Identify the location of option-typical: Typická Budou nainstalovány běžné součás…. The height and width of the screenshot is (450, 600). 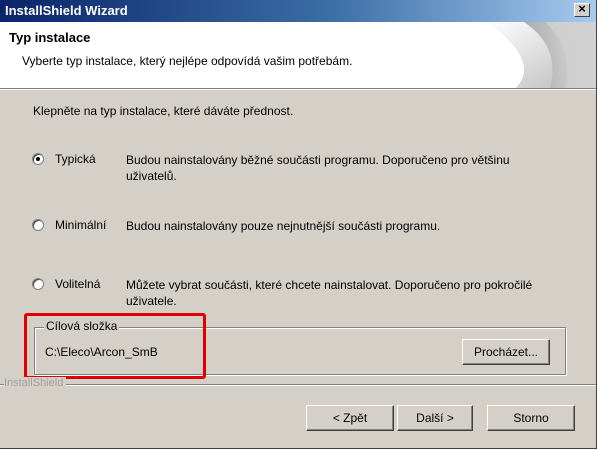
(302, 172).